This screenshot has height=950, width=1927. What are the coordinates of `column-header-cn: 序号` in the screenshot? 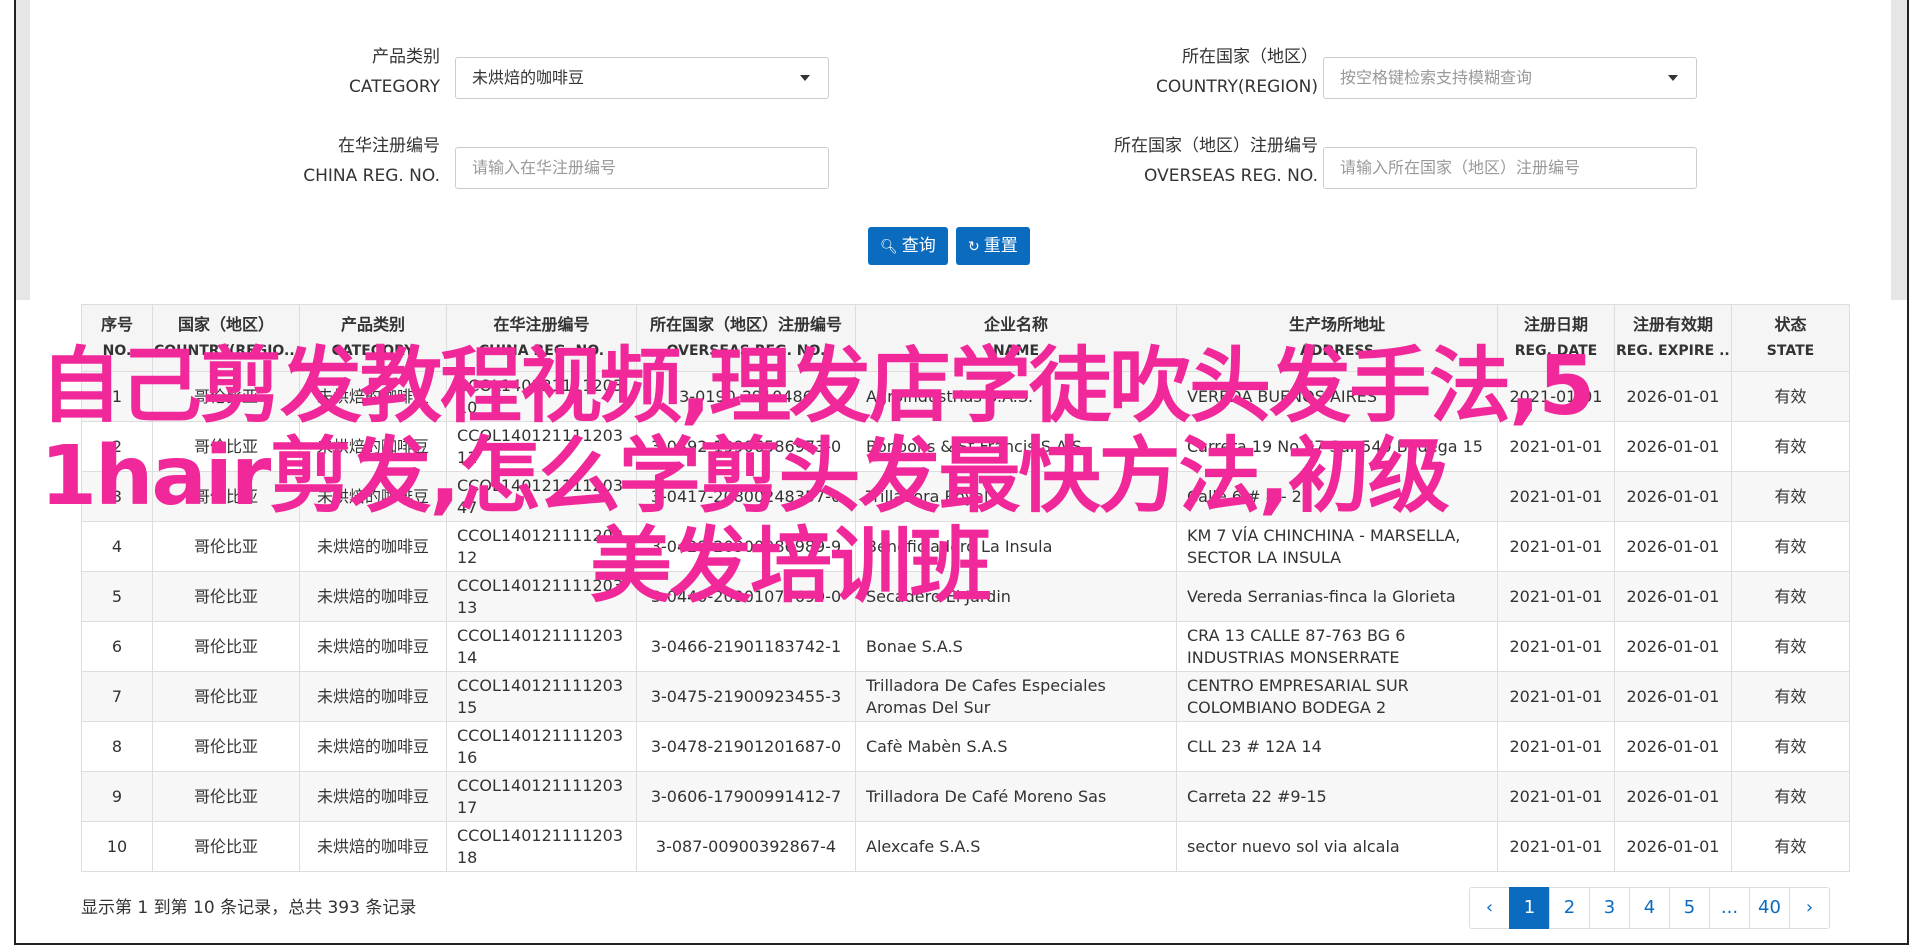 It's located at (116, 324).